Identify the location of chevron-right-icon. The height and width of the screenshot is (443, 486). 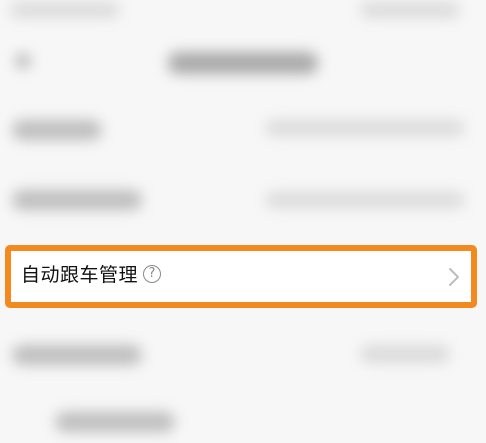
(454, 277).